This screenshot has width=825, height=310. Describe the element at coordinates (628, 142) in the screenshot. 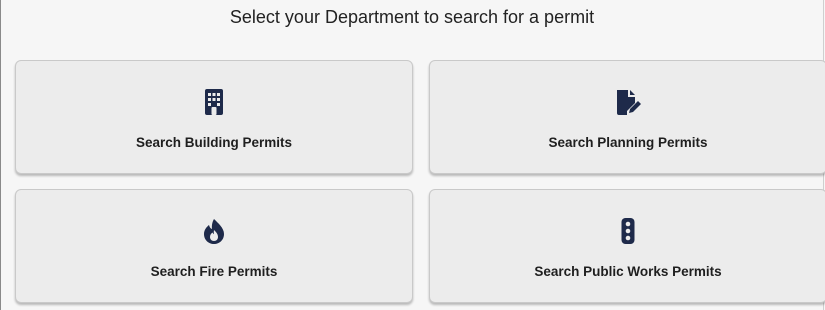

I see `card-label: Search Planning Permits` at that location.